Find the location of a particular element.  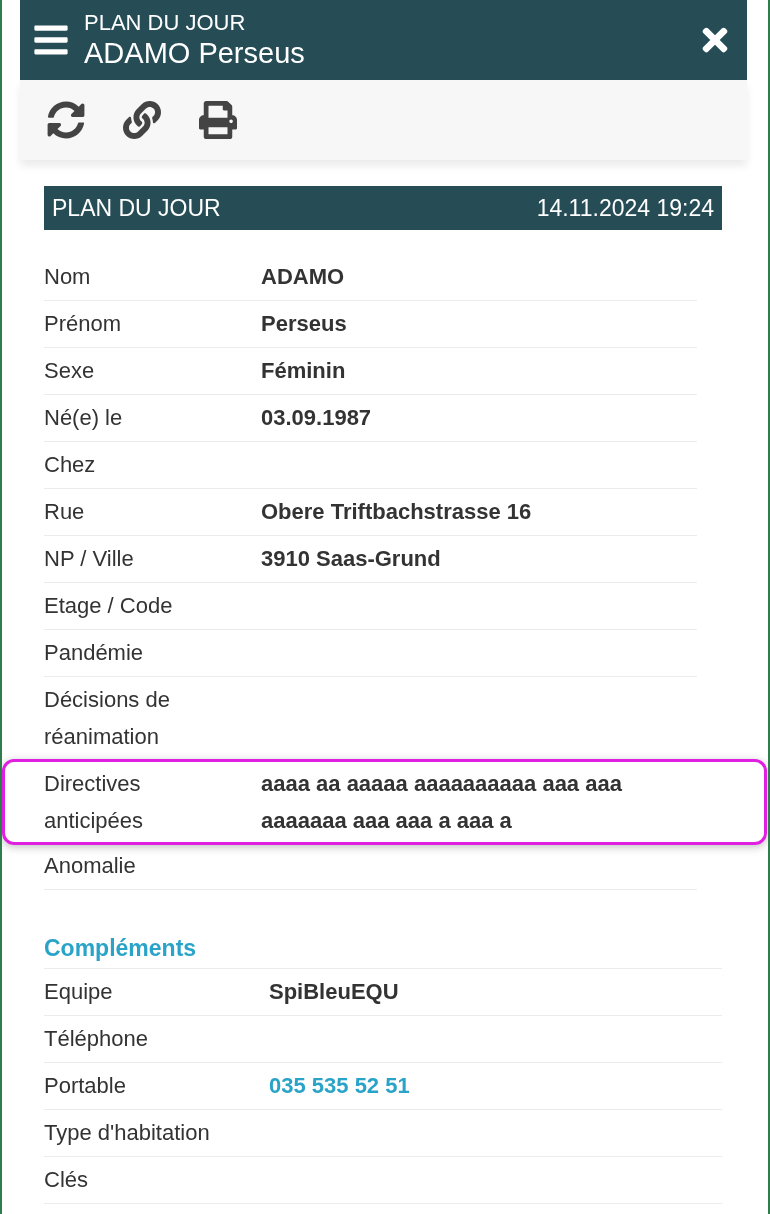

field-value: 03.09.1987 is located at coordinates (317, 418).